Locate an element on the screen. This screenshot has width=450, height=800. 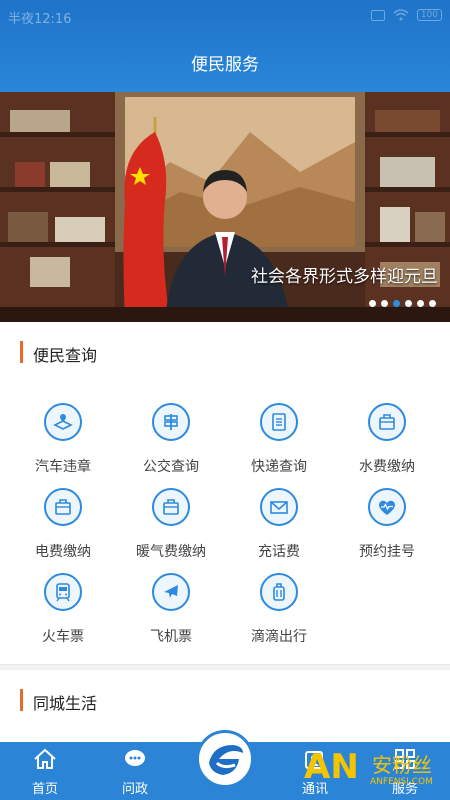
tab-inquiry: 问政 is located at coordinates (135, 771).